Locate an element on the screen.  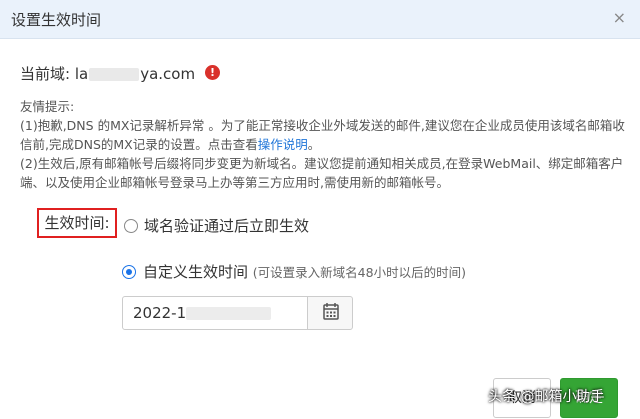
operation-guide-link: 操作说明 is located at coordinates (283, 144).